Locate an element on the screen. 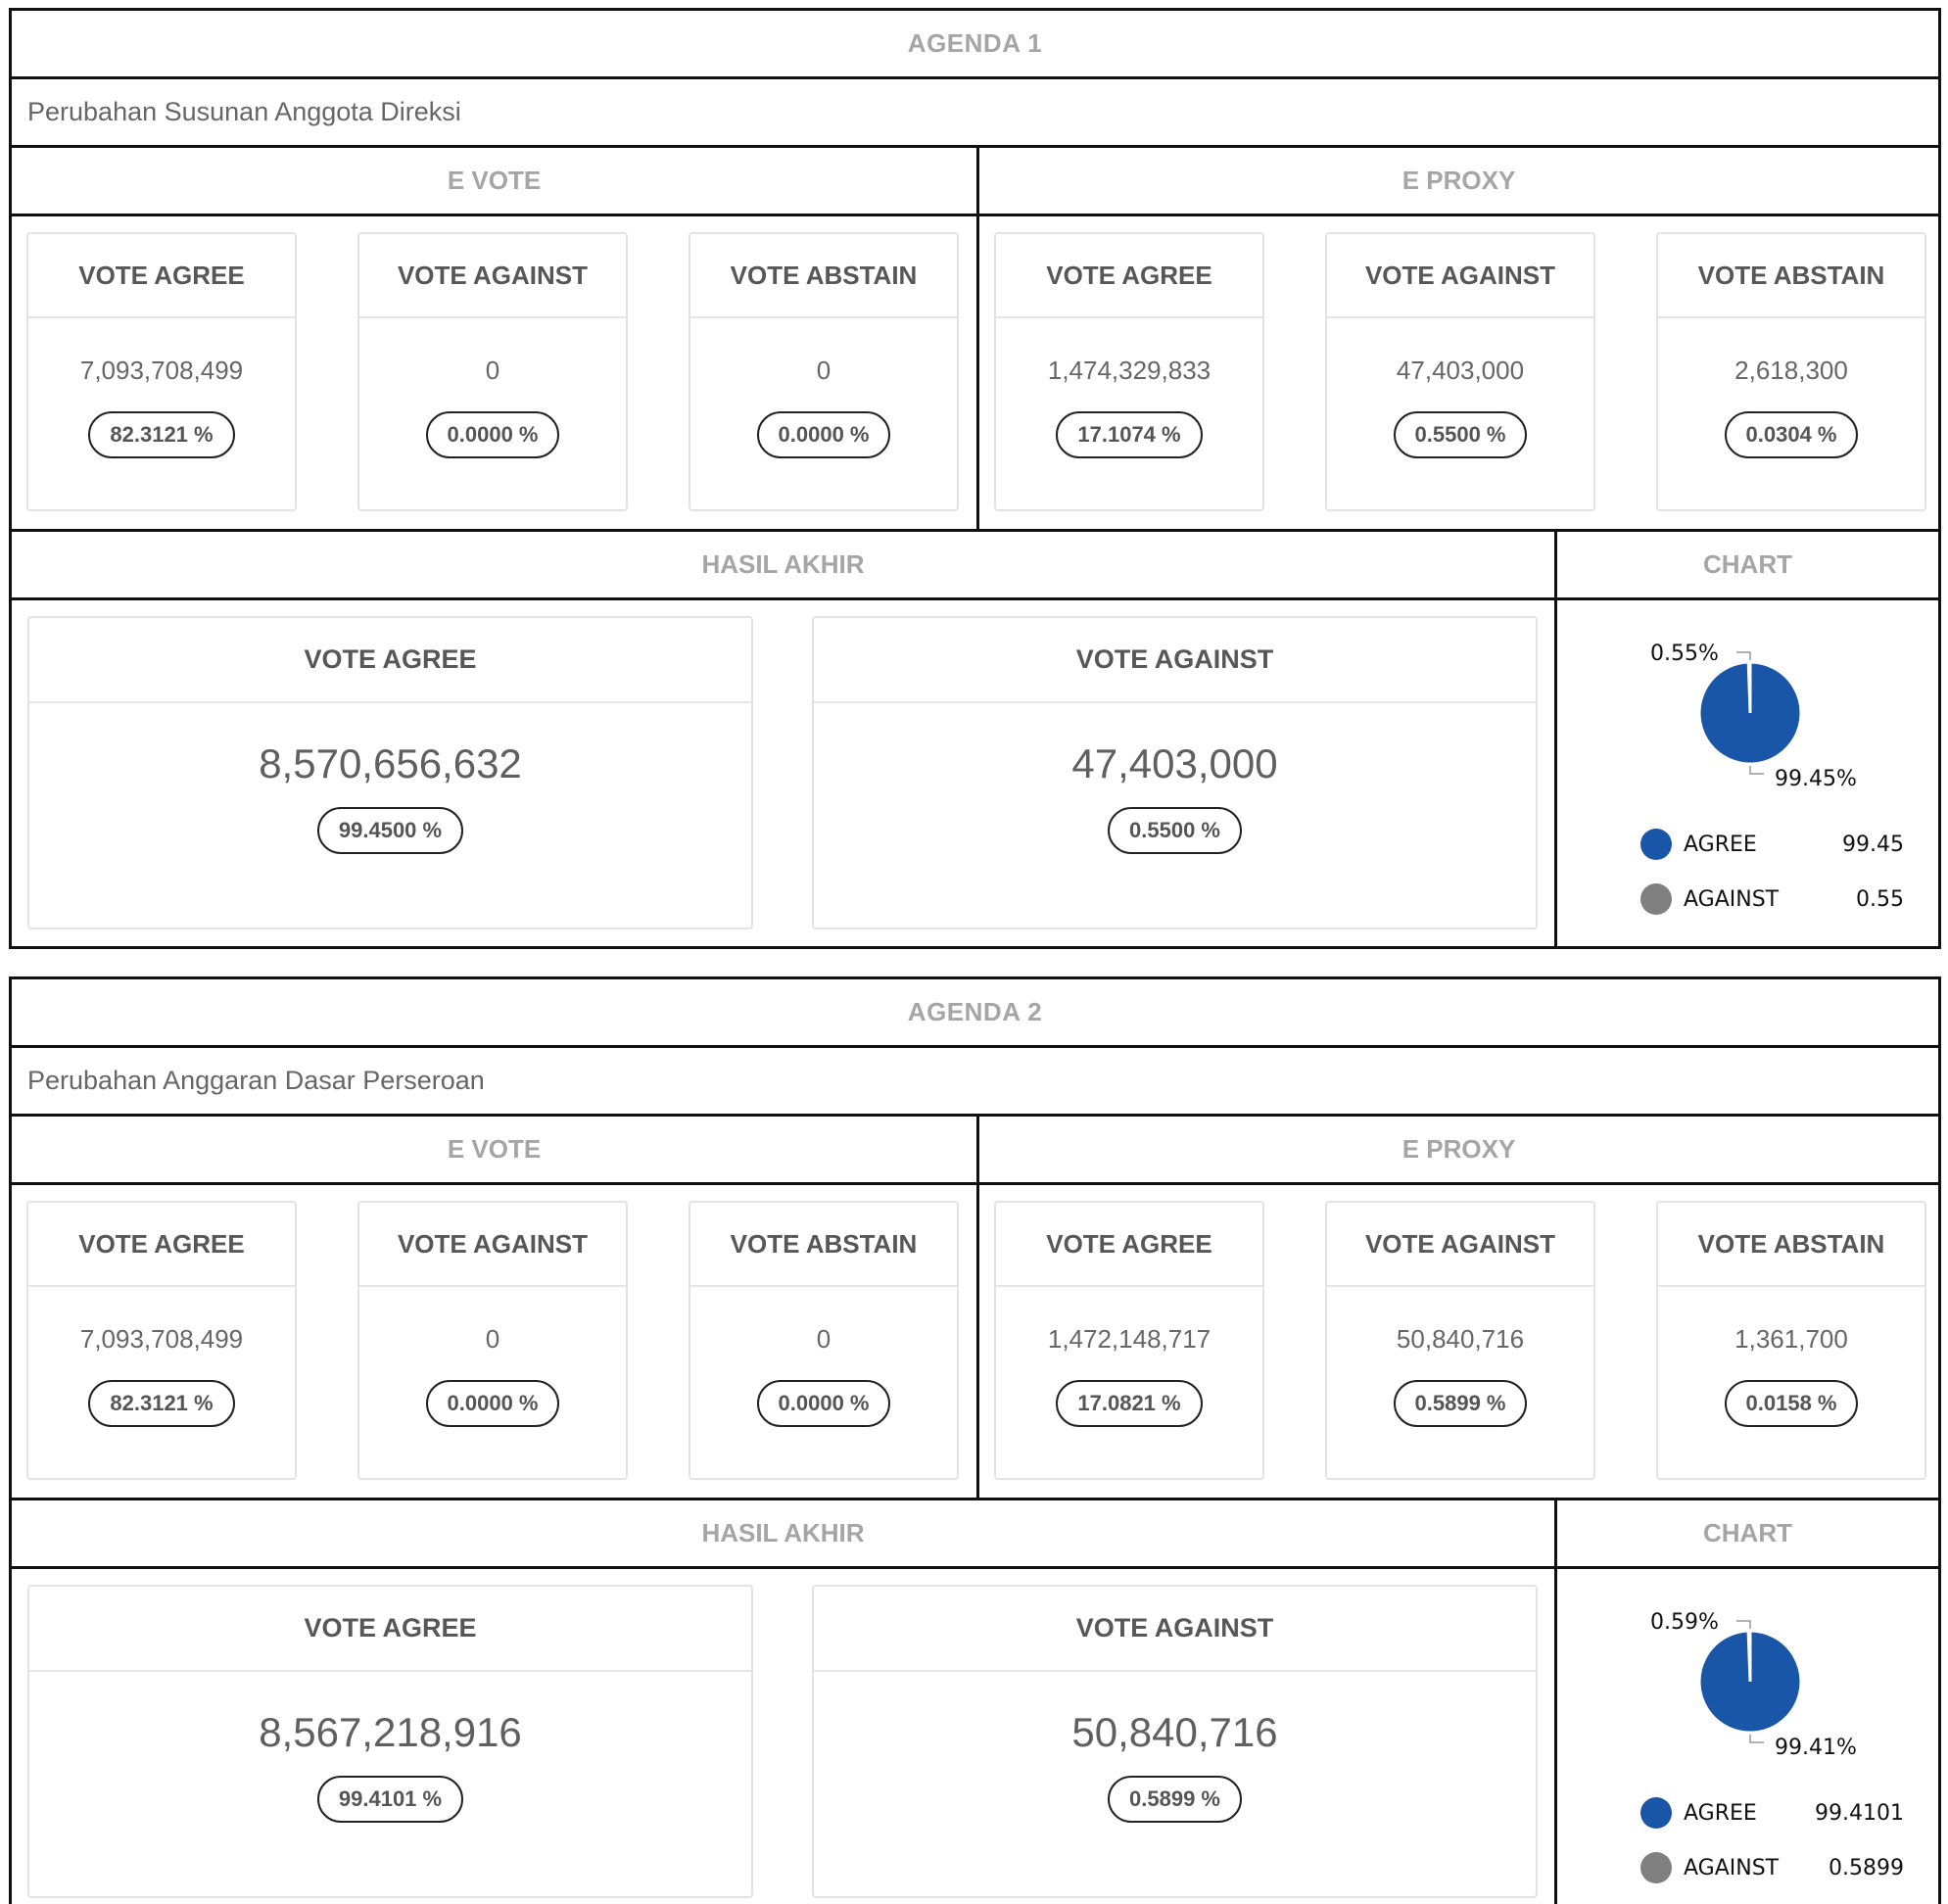 The image size is (1948, 1904). legend-agree-swatch is located at coordinates (1656, 1813).